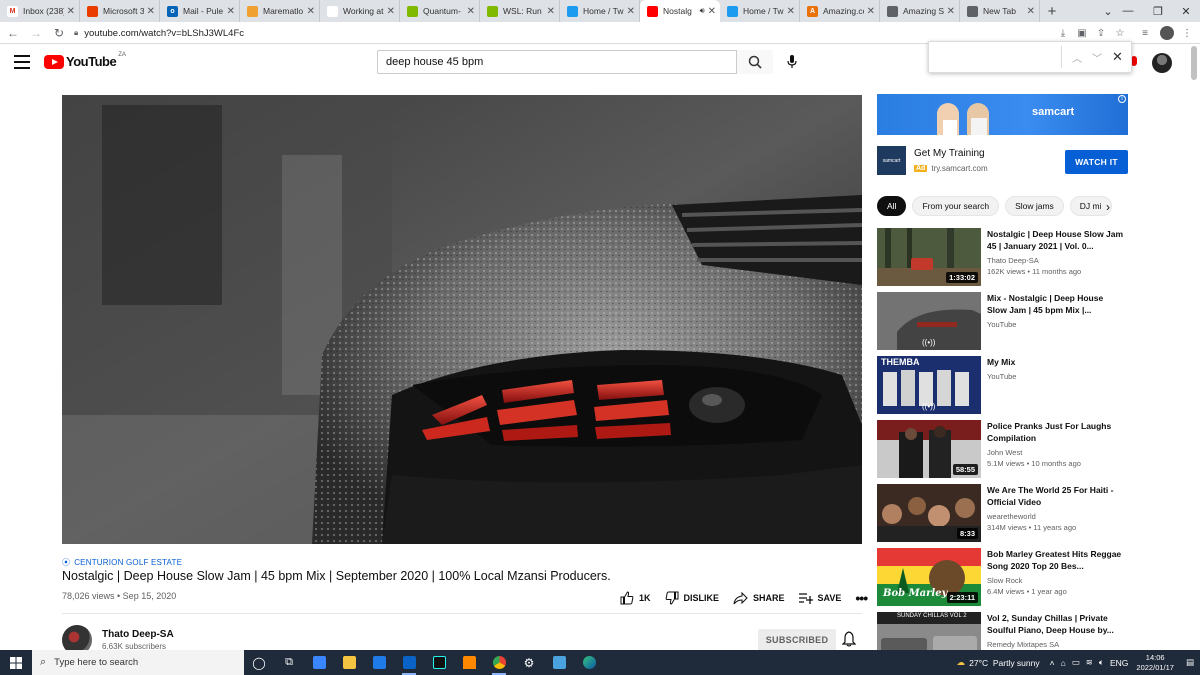 This screenshot has height=675, width=1200. I want to click on network-icon: ⌂, so click(1063, 663).